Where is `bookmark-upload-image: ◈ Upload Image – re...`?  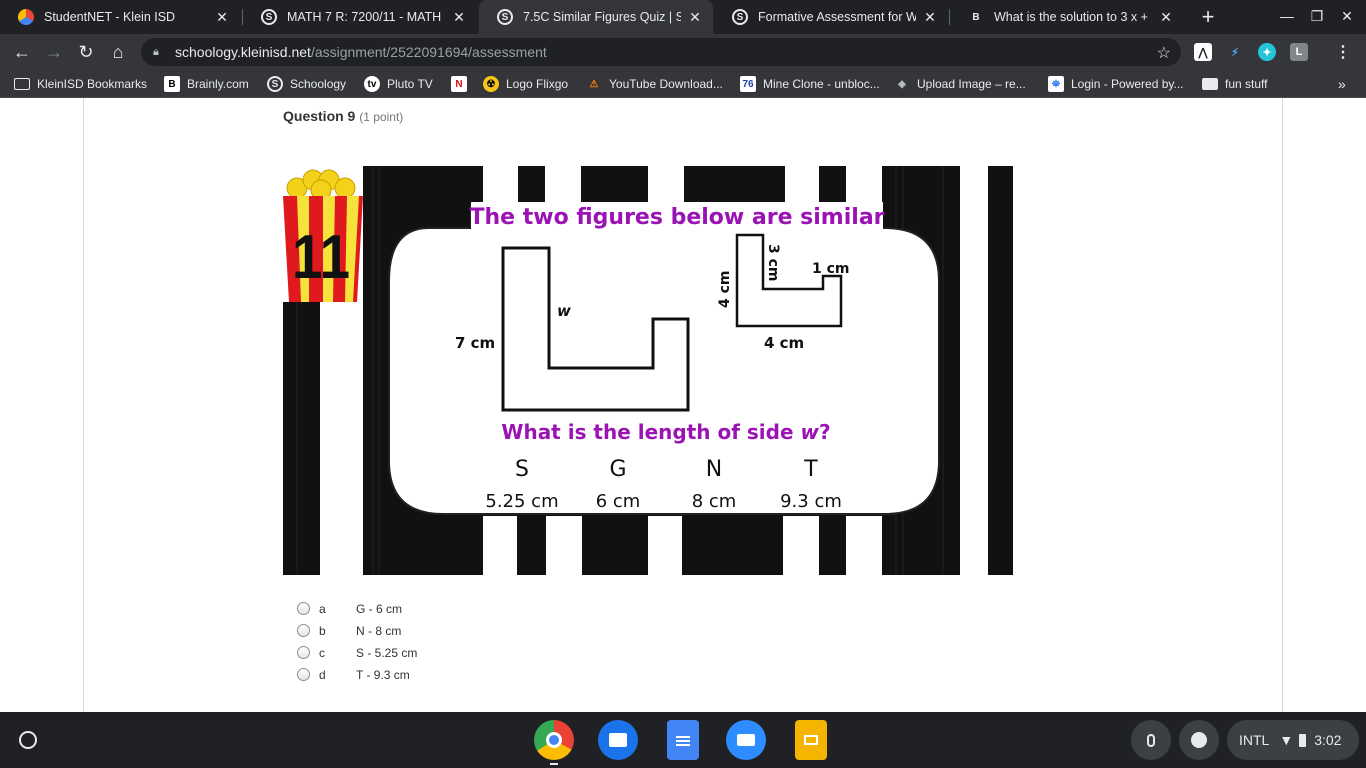 bookmark-upload-image: ◈ Upload Image – re... is located at coordinates (960, 84).